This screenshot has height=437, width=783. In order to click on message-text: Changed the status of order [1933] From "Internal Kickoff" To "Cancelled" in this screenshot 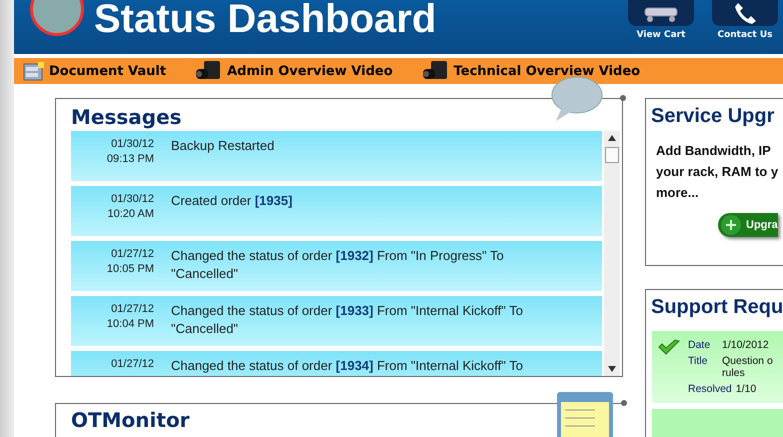, I will do `click(347, 320)`.